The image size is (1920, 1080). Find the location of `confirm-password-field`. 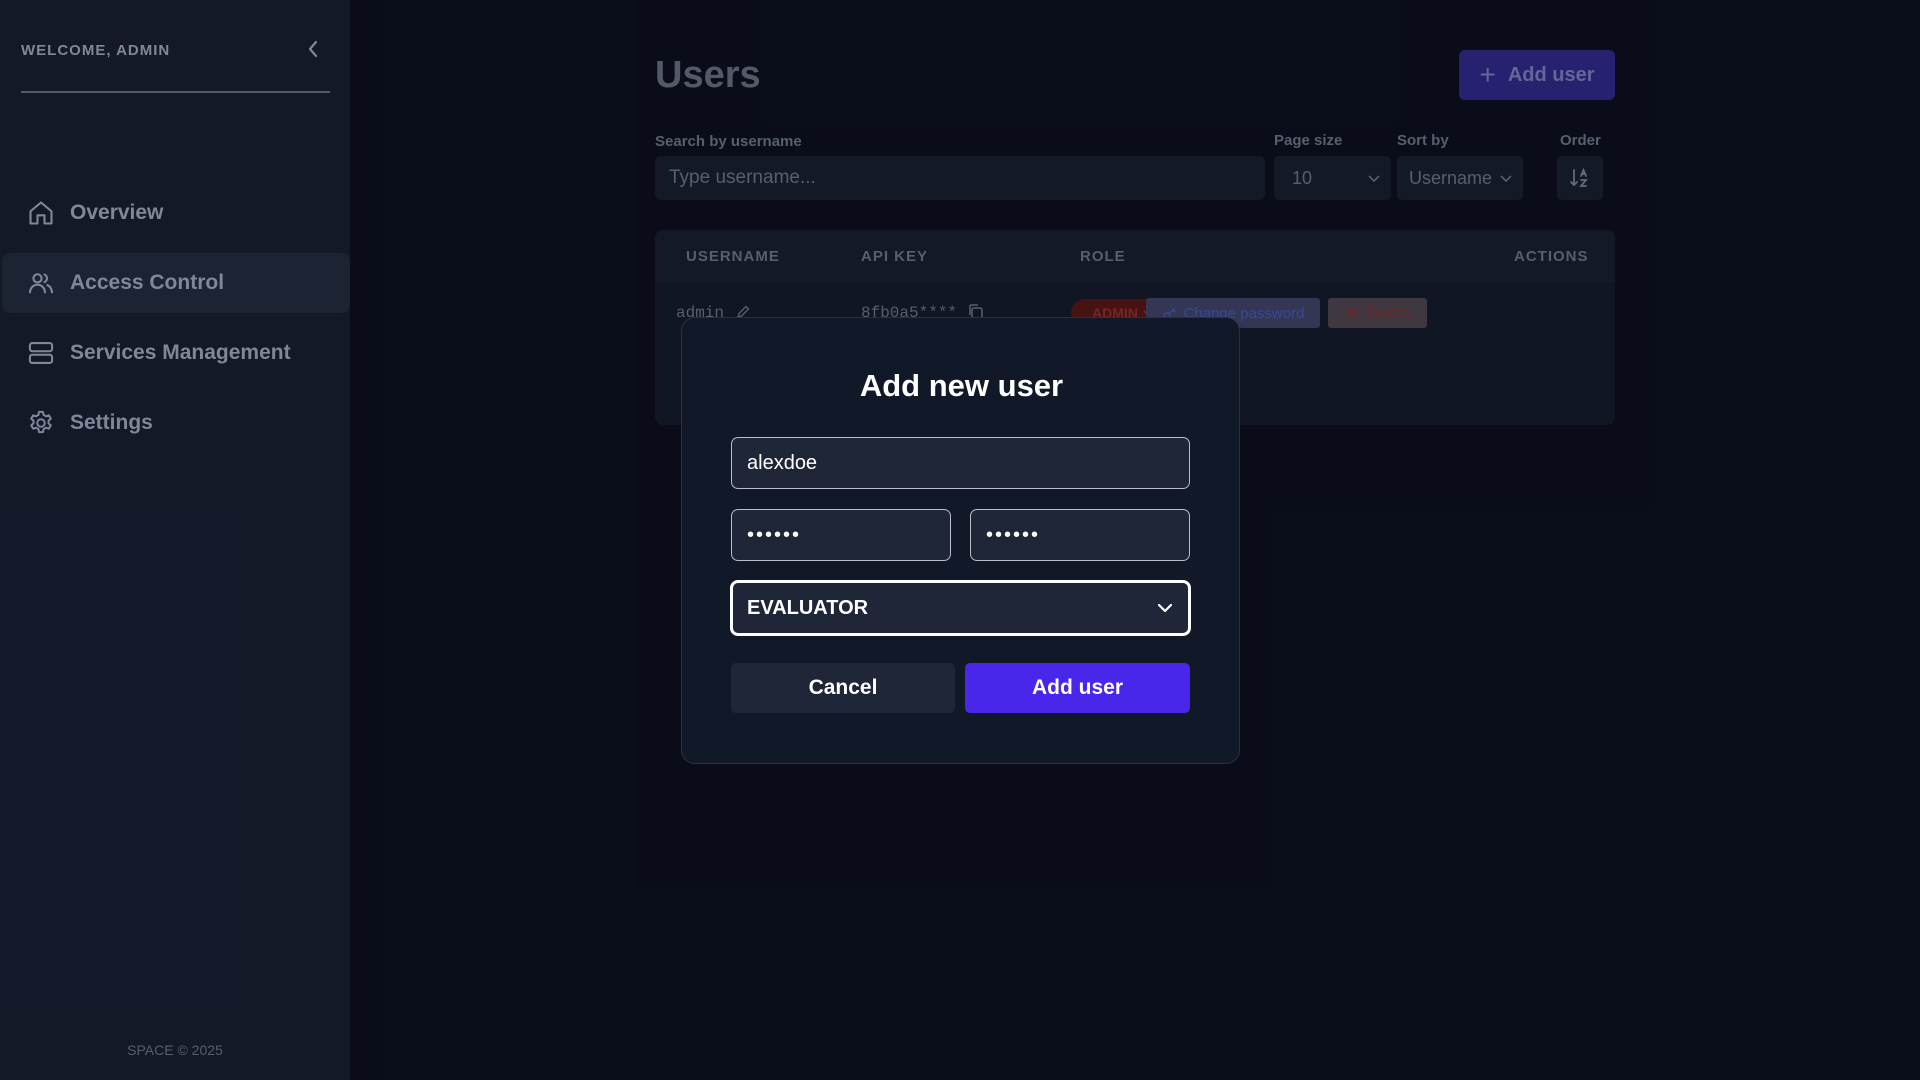

confirm-password-field is located at coordinates (1080, 535).